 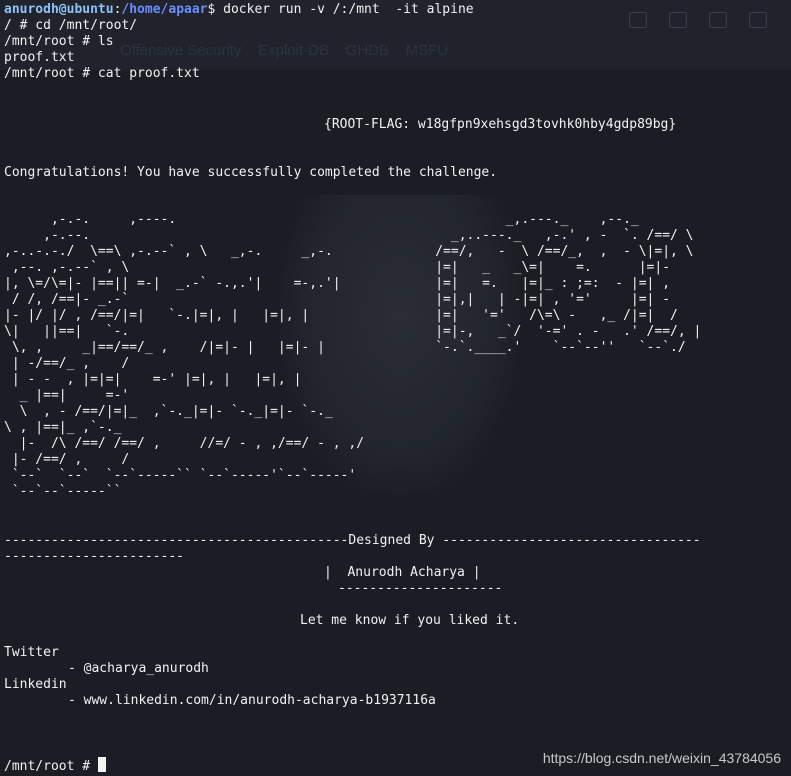 What do you see at coordinates (71, 25) in the screenshot?
I see `history-line: / # cd /mnt/root/` at bounding box center [71, 25].